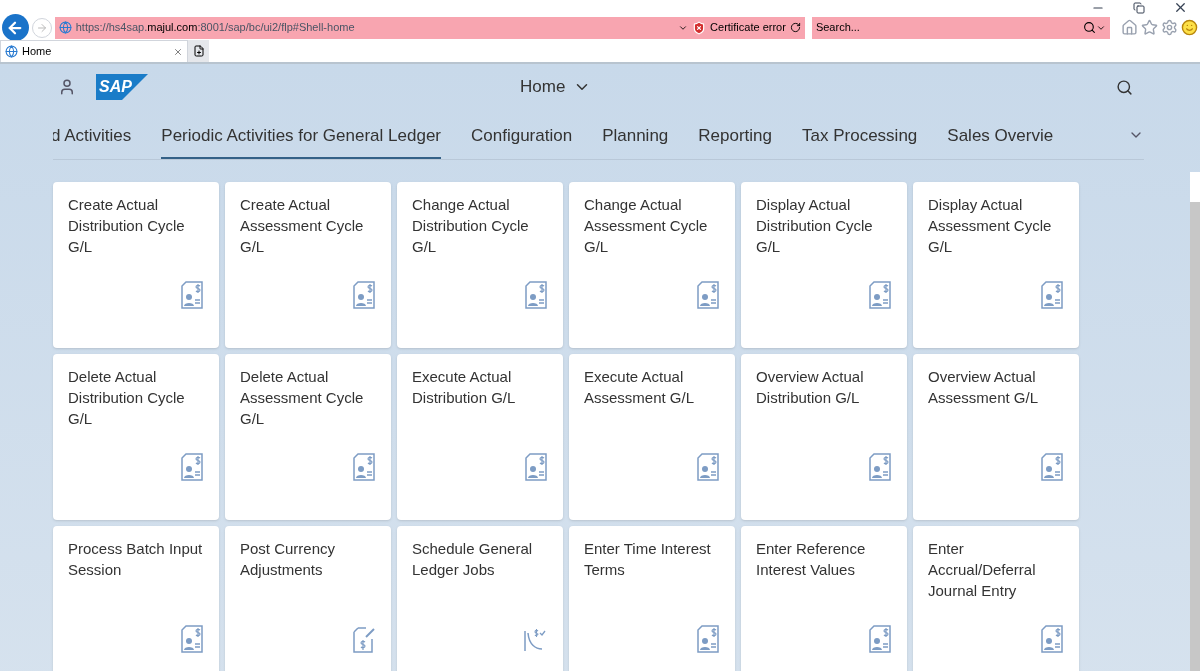 The image size is (1200, 671). I want to click on tab: Tax Processing, so click(860, 141).